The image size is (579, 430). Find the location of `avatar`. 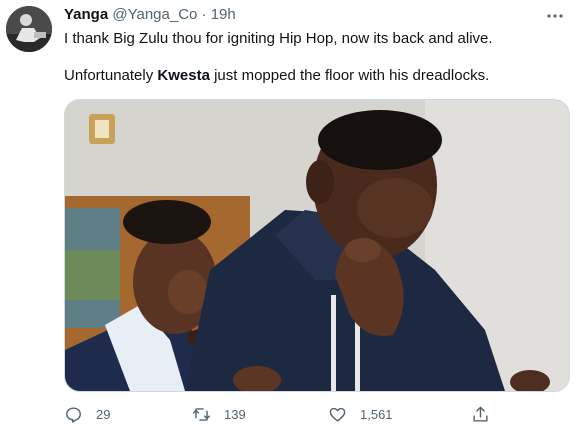

avatar is located at coordinates (29, 29).